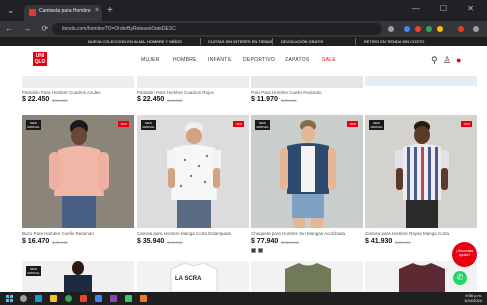  What do you see at coordinates (407, 233) in the screenshot?
I see `product-name: Camisa para Hombre Rayas Manga Corta` at bounding box center [407, 233].